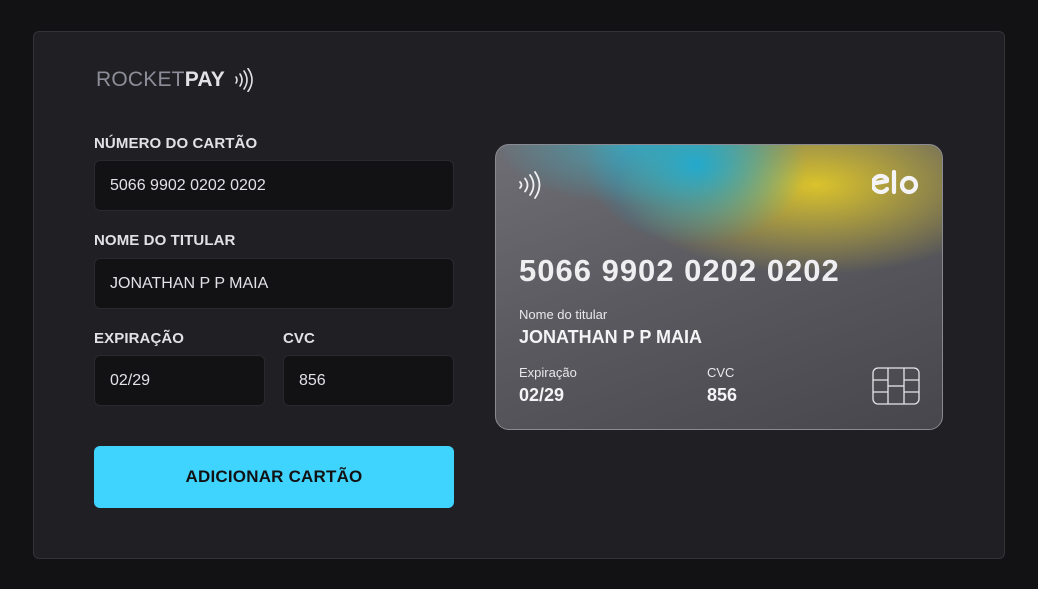  Describe the element at coordinates (274, 283) in the screenshot. I see `holder-name-input: JONATHAN P P MAIA` at that location.